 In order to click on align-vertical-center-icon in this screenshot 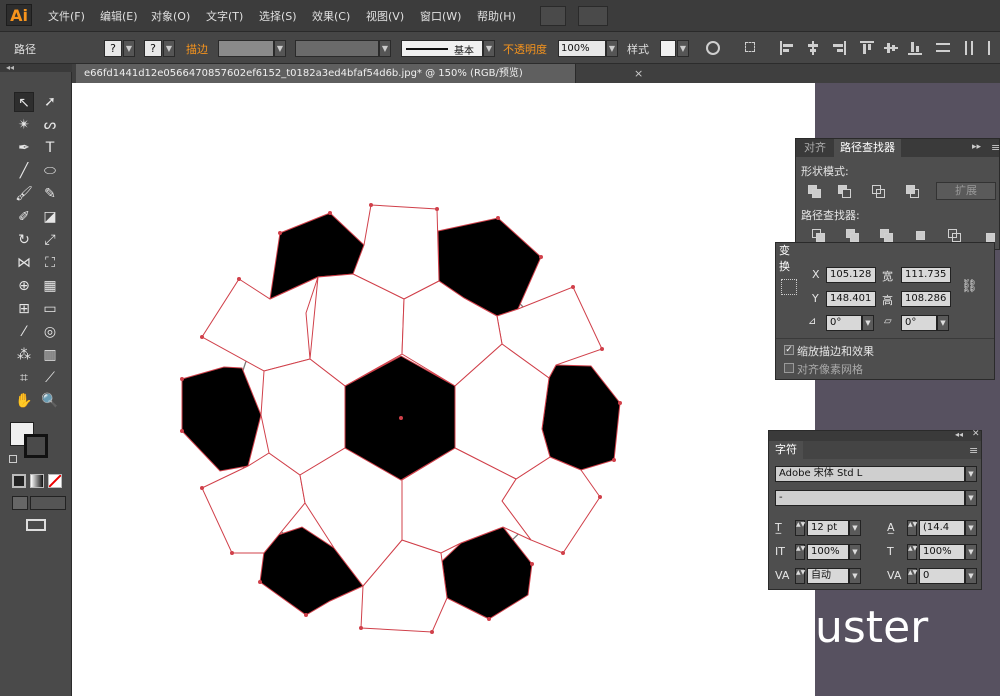, I will do `click(891, 48)`.